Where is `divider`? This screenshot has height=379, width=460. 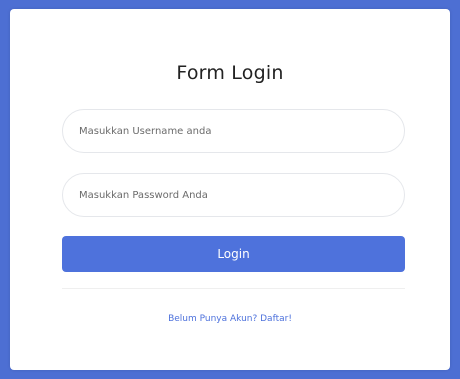
divider is located at coordinates (233, 288).